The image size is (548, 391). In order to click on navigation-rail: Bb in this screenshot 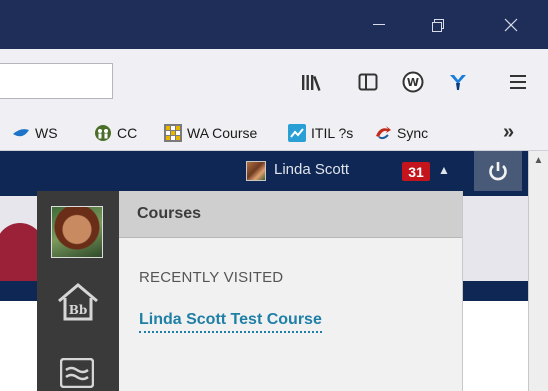, I will do `click(78, 291)`.